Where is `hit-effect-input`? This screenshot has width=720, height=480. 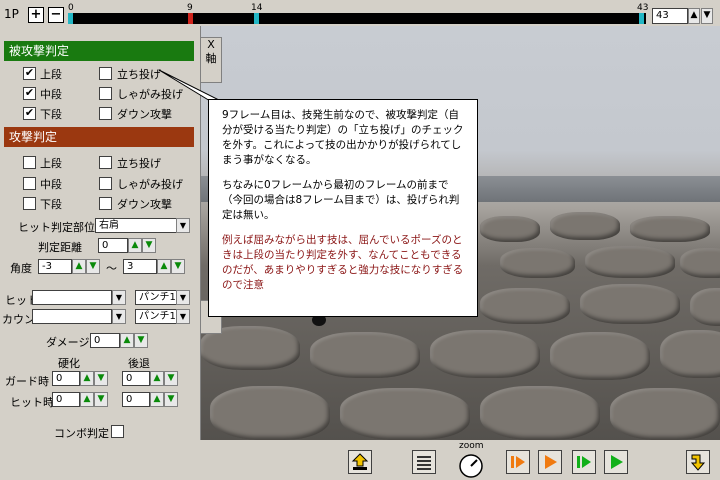 hit-effect-input is located at coordinates (72, 297).